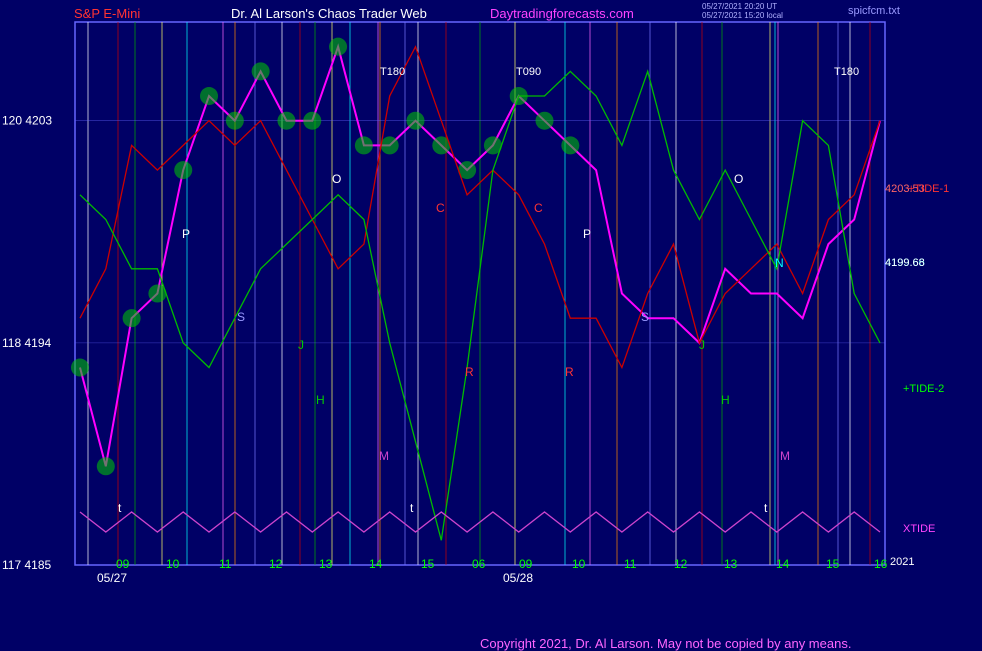 The width and height of the screenshot is (982, 651). What do you see at coordinates (779, 263) in the screenshot?
I see `cycle-letter: N` at bounding box center [779, 263].